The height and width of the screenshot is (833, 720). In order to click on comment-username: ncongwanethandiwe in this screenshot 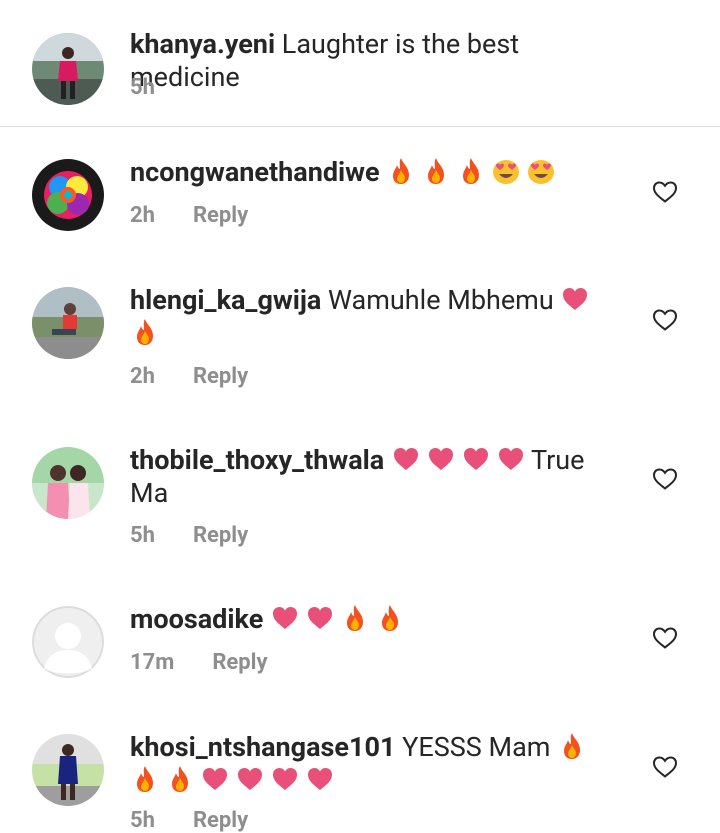, I will do `click(255, 172)`.